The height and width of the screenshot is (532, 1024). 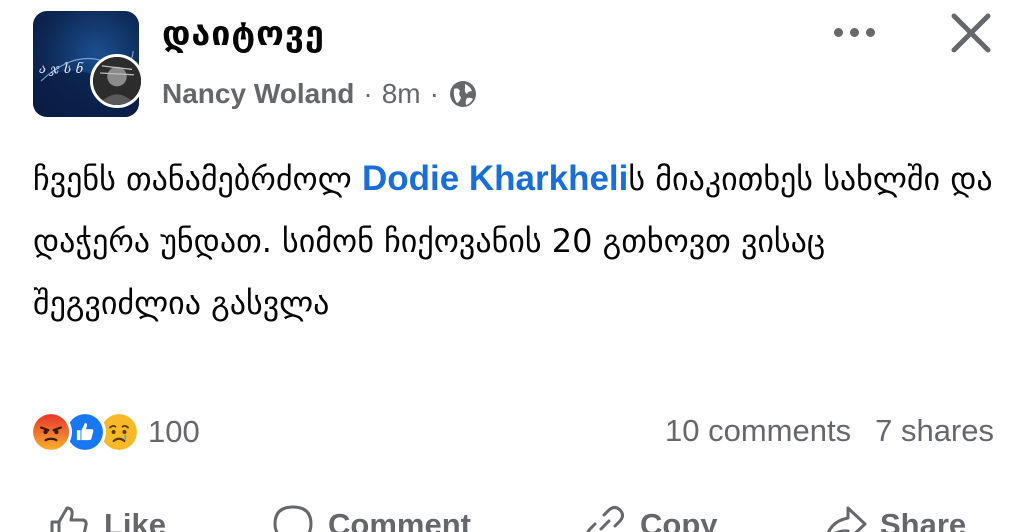 I want to click on share-label: Share, so click(x=923, y=519).